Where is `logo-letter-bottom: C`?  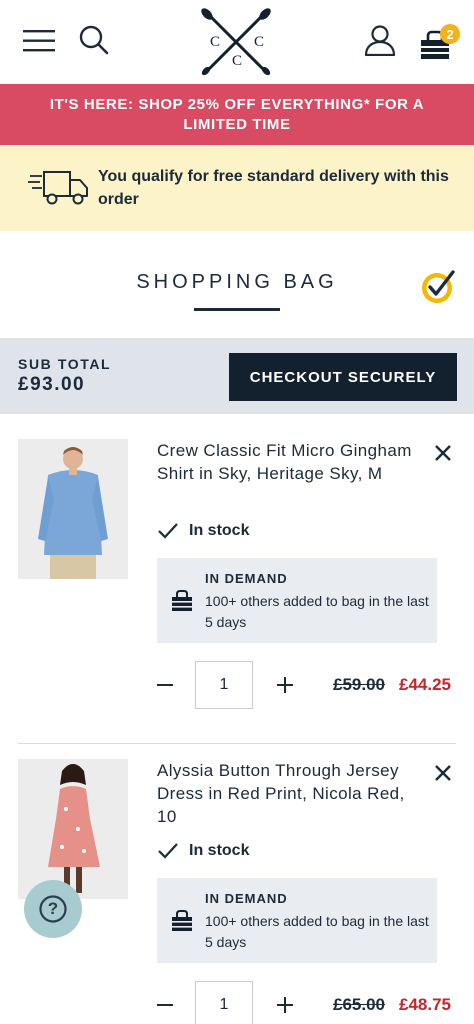 logo-letter-bottom: C is located at coordinates (237, 61).